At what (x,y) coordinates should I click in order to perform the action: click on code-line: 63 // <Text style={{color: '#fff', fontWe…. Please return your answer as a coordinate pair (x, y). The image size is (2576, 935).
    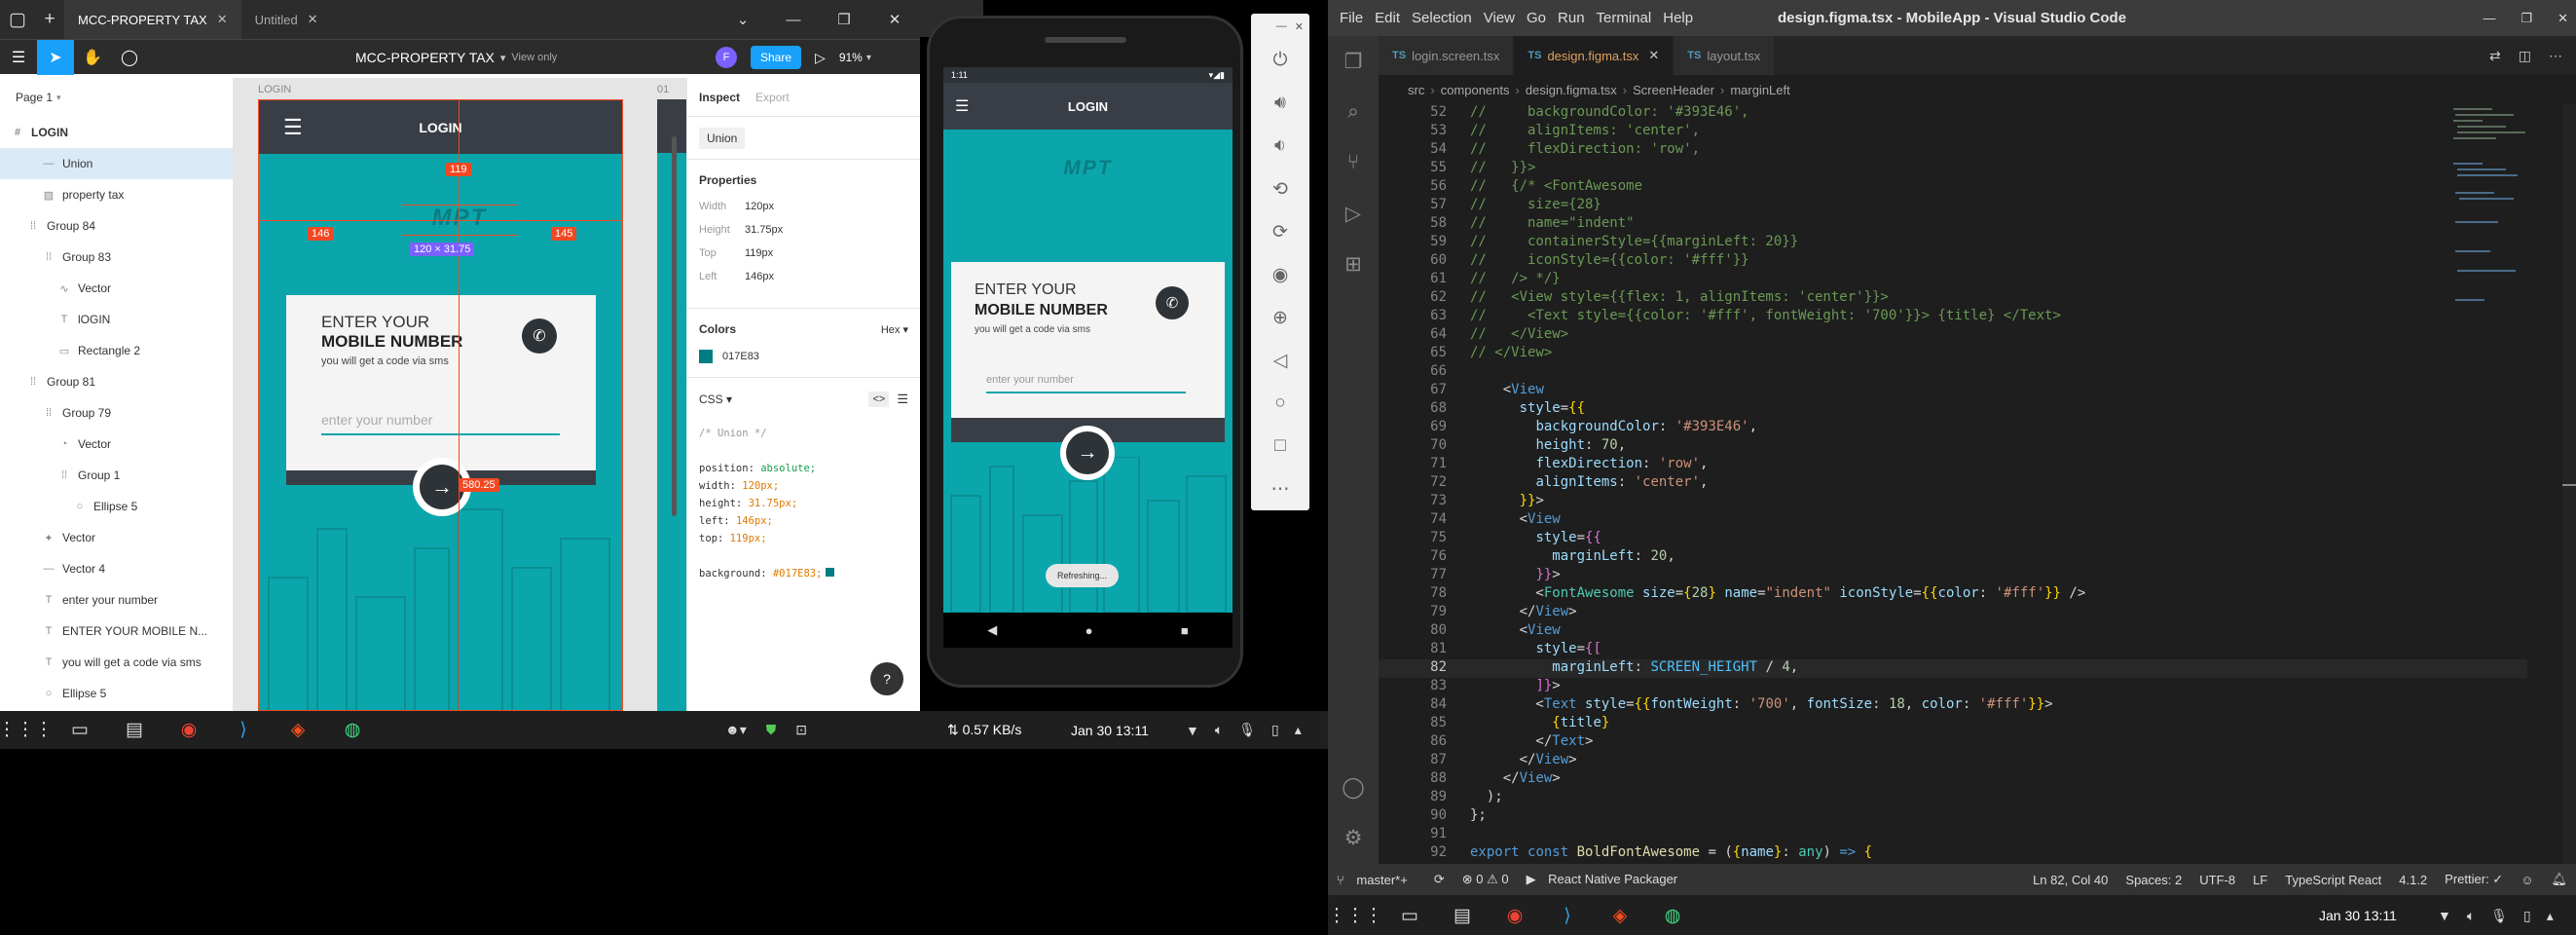
    Looking at the image, I should click on (1953, 317).